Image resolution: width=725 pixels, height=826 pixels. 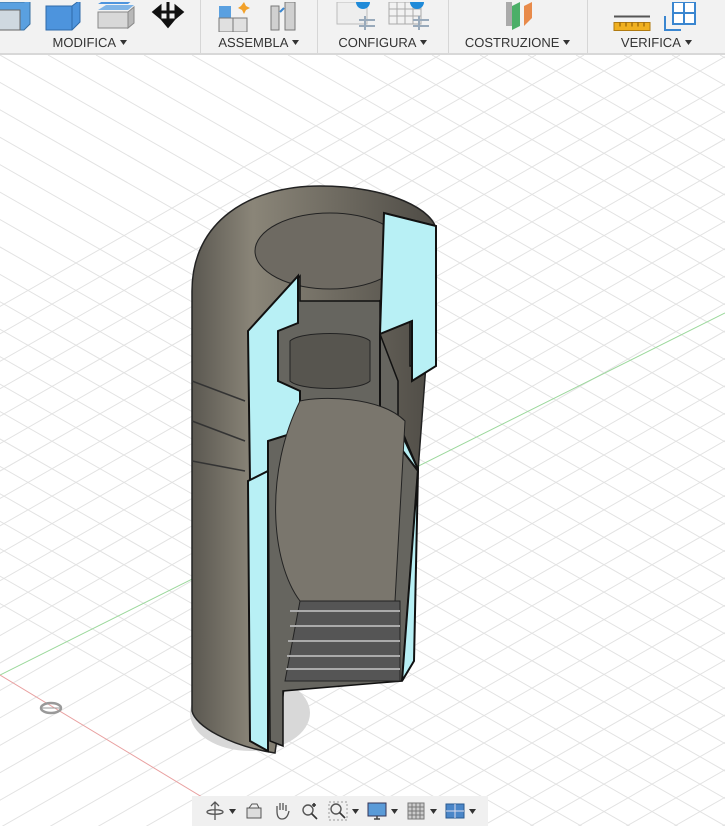 What do you see at coordinates (517, 42) in the screenshot?
I see `toolbar-menu-button: COSTRUZIONE` at bounding box center [517, 42].